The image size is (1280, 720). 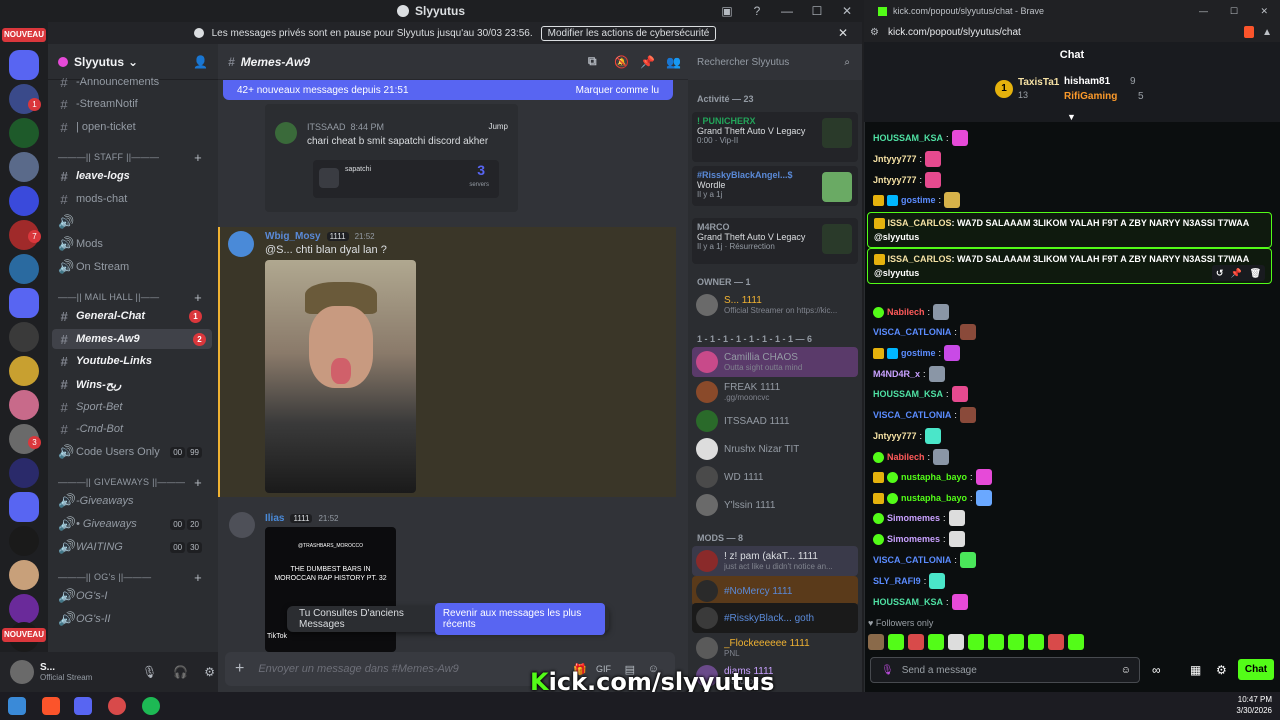 I want to click on mark-as-read-button: Marquer comme lu, so click(x=617, y=90).